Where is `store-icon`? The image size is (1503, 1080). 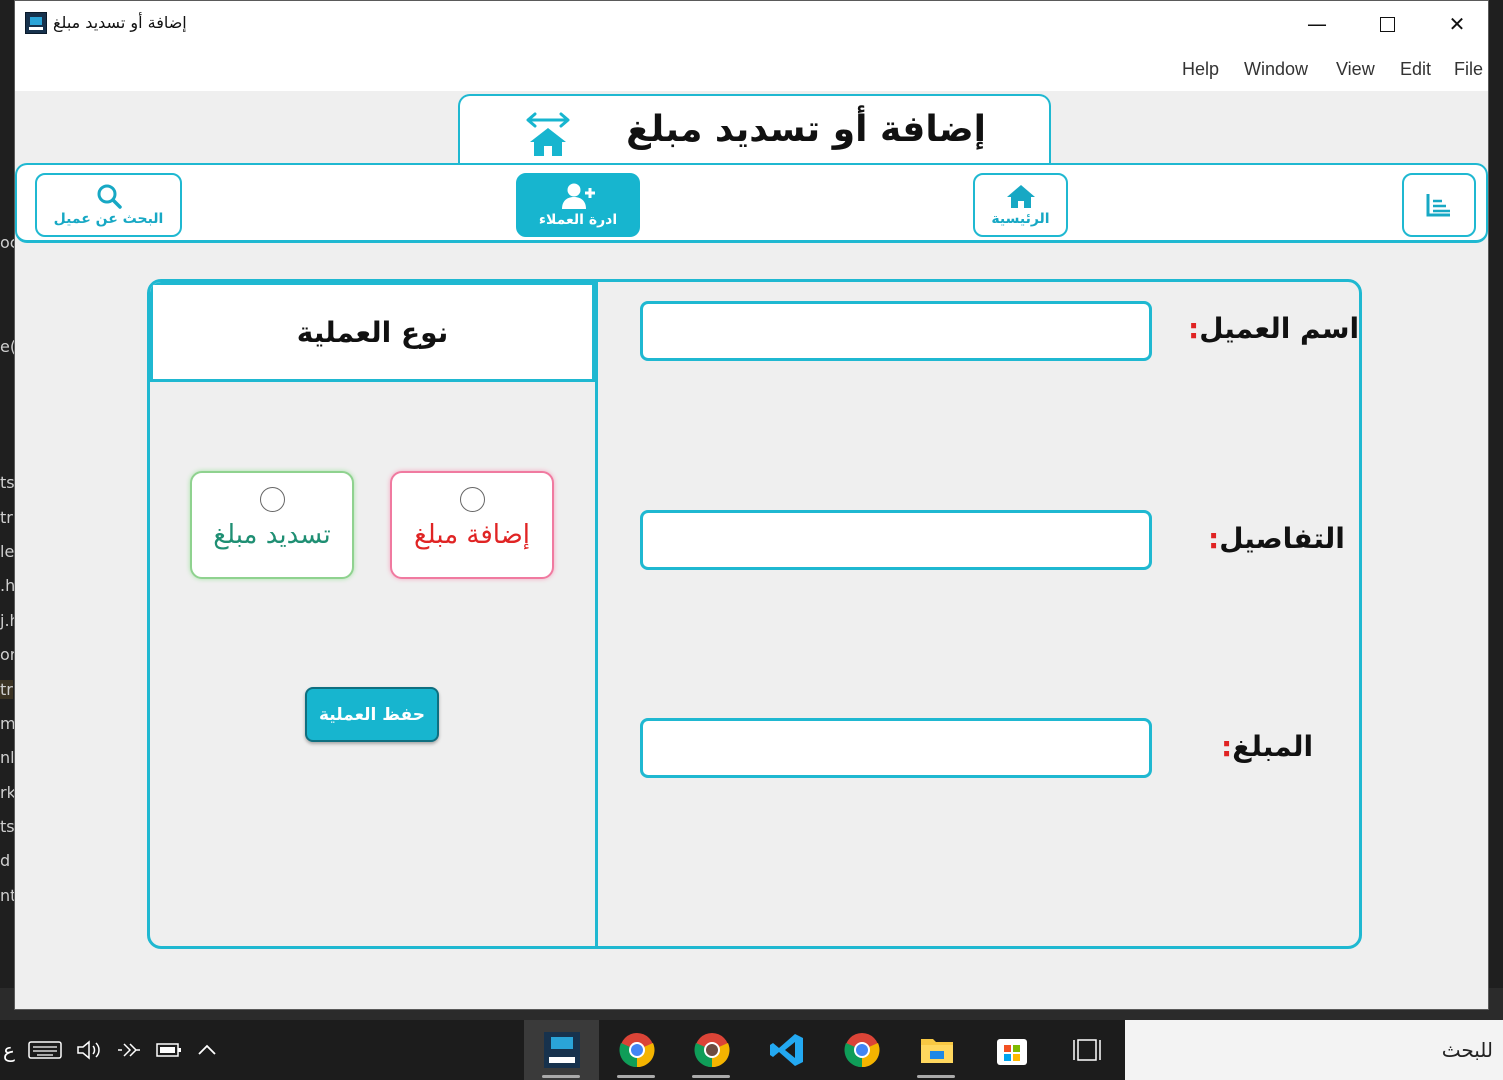 store-icon is located at coordinates (1011, 1052).